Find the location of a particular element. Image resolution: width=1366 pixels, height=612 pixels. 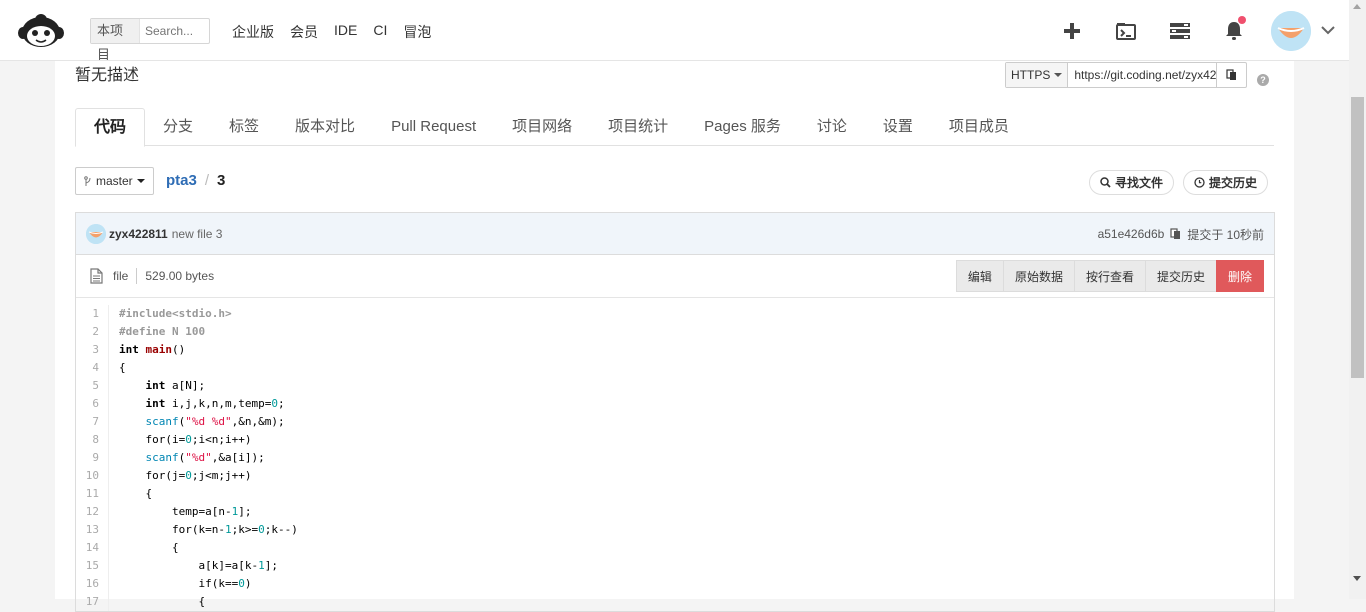

tab-compare: 版本对比 is located at coordinates (325, 126).